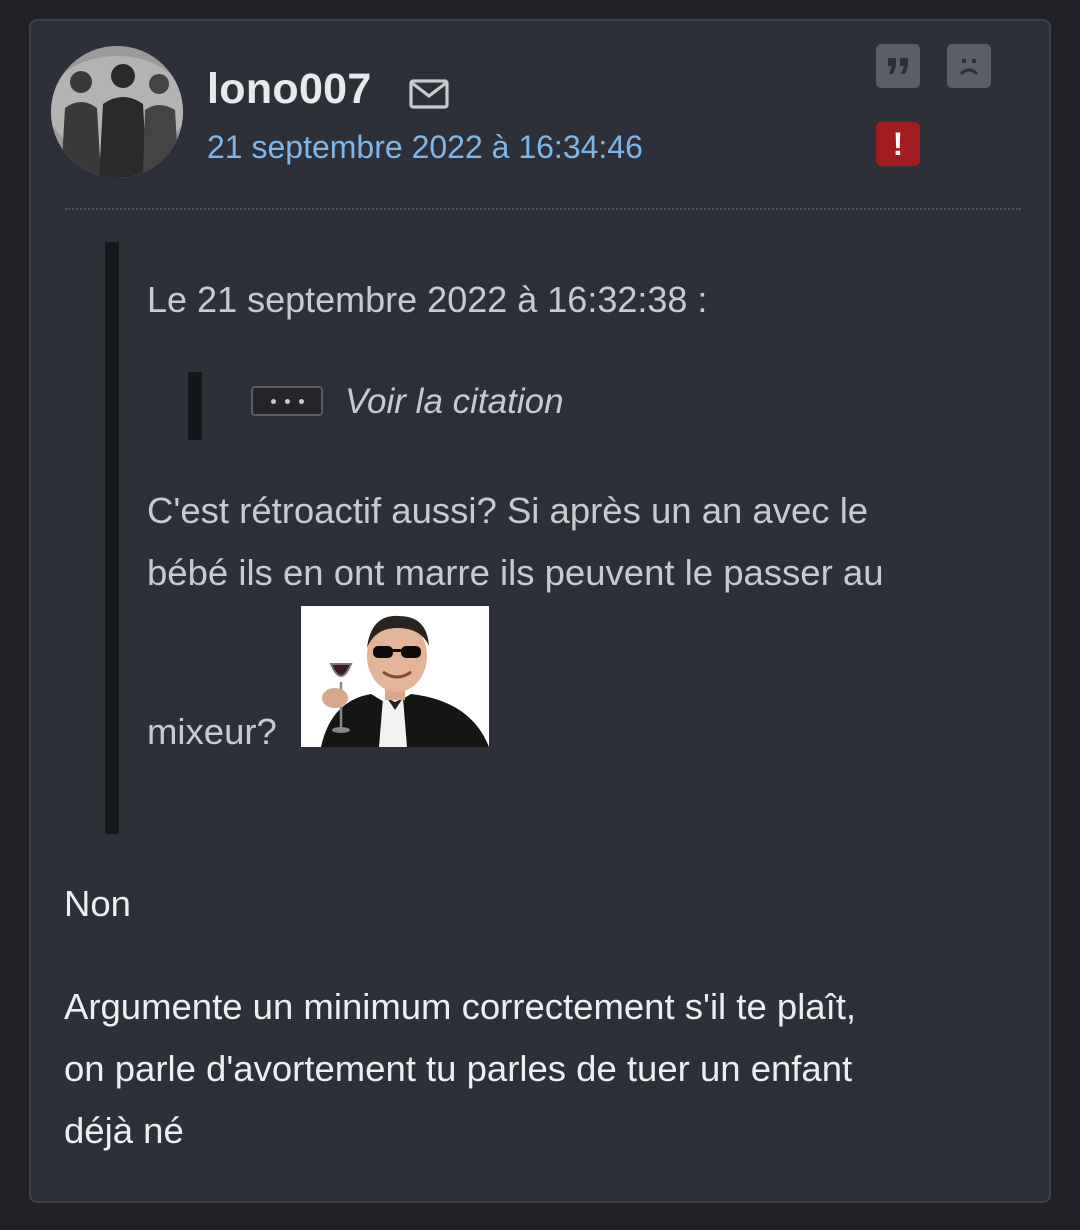 The height and width of the screenshot is (1230, 1080). What do you see at coordinates (212, 731) in the screenshot?
I see `quote-line: mixeur?` at bounding box center [212, 731].